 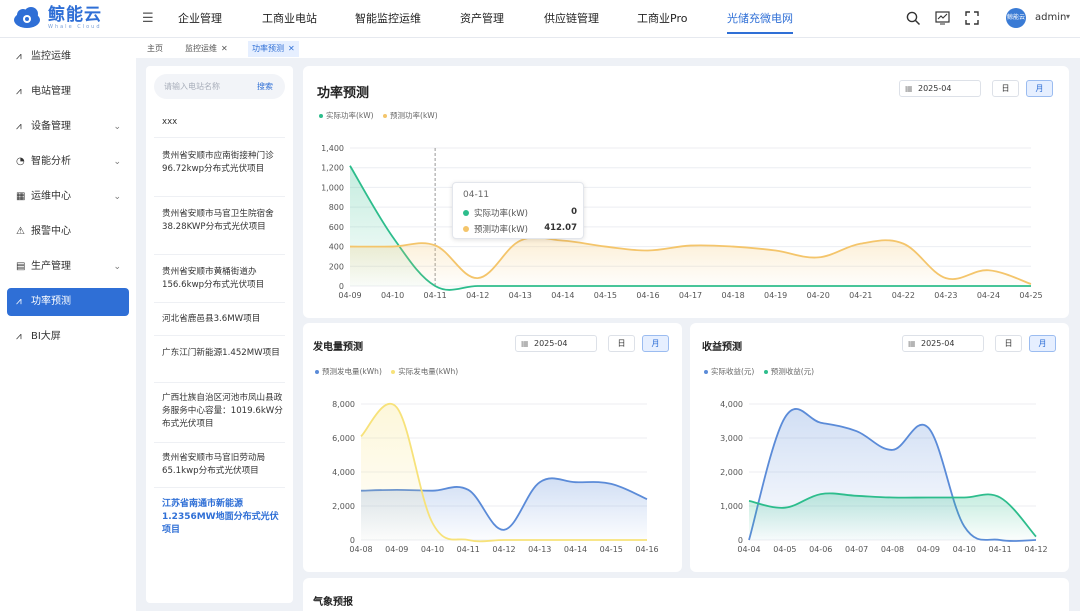 What do you see at coordinates (731, 404) in the screenshot?
I see `y-tick-label: 4,000` at bounding box center [731, 404].